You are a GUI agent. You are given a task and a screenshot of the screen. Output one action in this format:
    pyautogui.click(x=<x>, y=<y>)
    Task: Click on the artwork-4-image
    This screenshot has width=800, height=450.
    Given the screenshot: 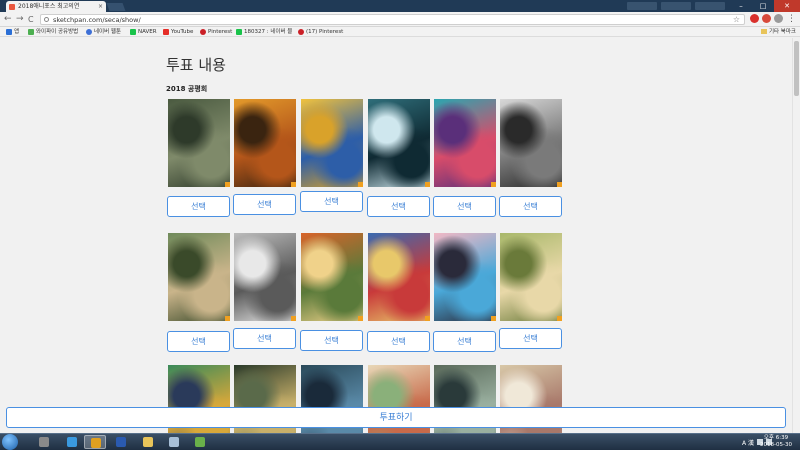 What is the action you would take?
    pyautogui.click(x=399, y=143)
    